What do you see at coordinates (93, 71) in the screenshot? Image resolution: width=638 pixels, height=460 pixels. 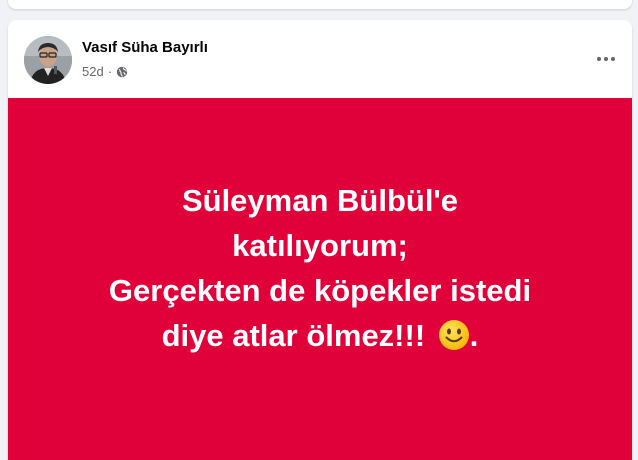 I see `post-time: 52d` at bounding box center [93, 71].